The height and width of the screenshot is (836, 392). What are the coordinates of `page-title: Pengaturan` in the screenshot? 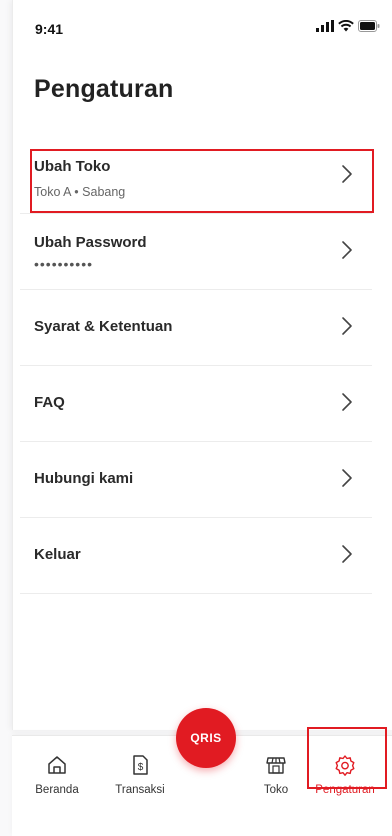 It's located at (104, 89).